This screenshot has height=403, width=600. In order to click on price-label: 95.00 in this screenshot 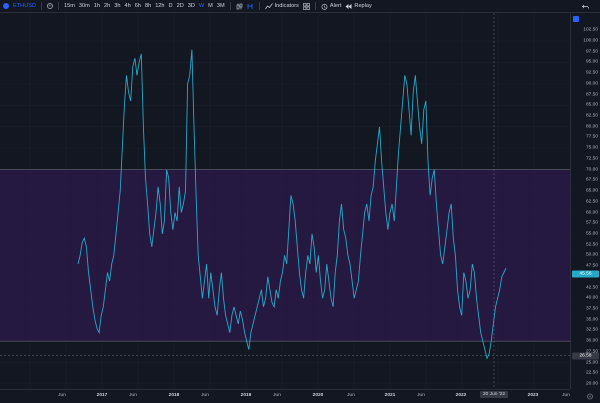, I will do `click(591, 62)`.